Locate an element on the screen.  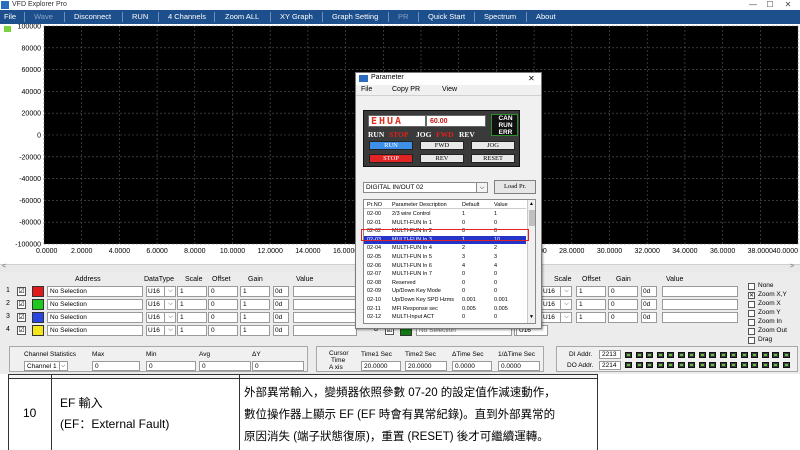
parameter-row: 02-12 MULTI-Input ACT 0 0 is located at coordinates (445, 317).